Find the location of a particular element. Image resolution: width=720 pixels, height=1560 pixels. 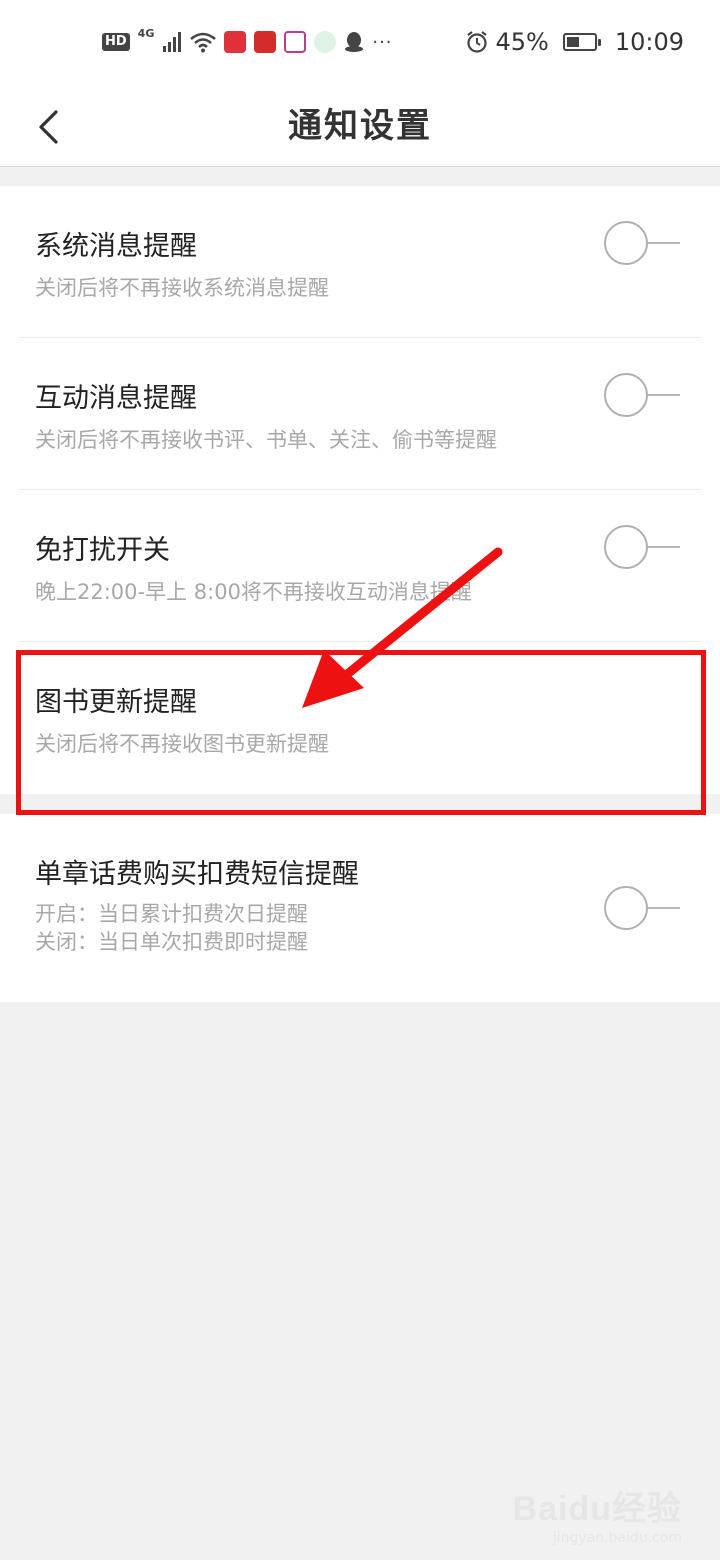

setting-row-interaction: 互动消息提醒 关闭后将不再接收书评、书单、关注、偷书等提醒 is located at coordinates (360, 414).